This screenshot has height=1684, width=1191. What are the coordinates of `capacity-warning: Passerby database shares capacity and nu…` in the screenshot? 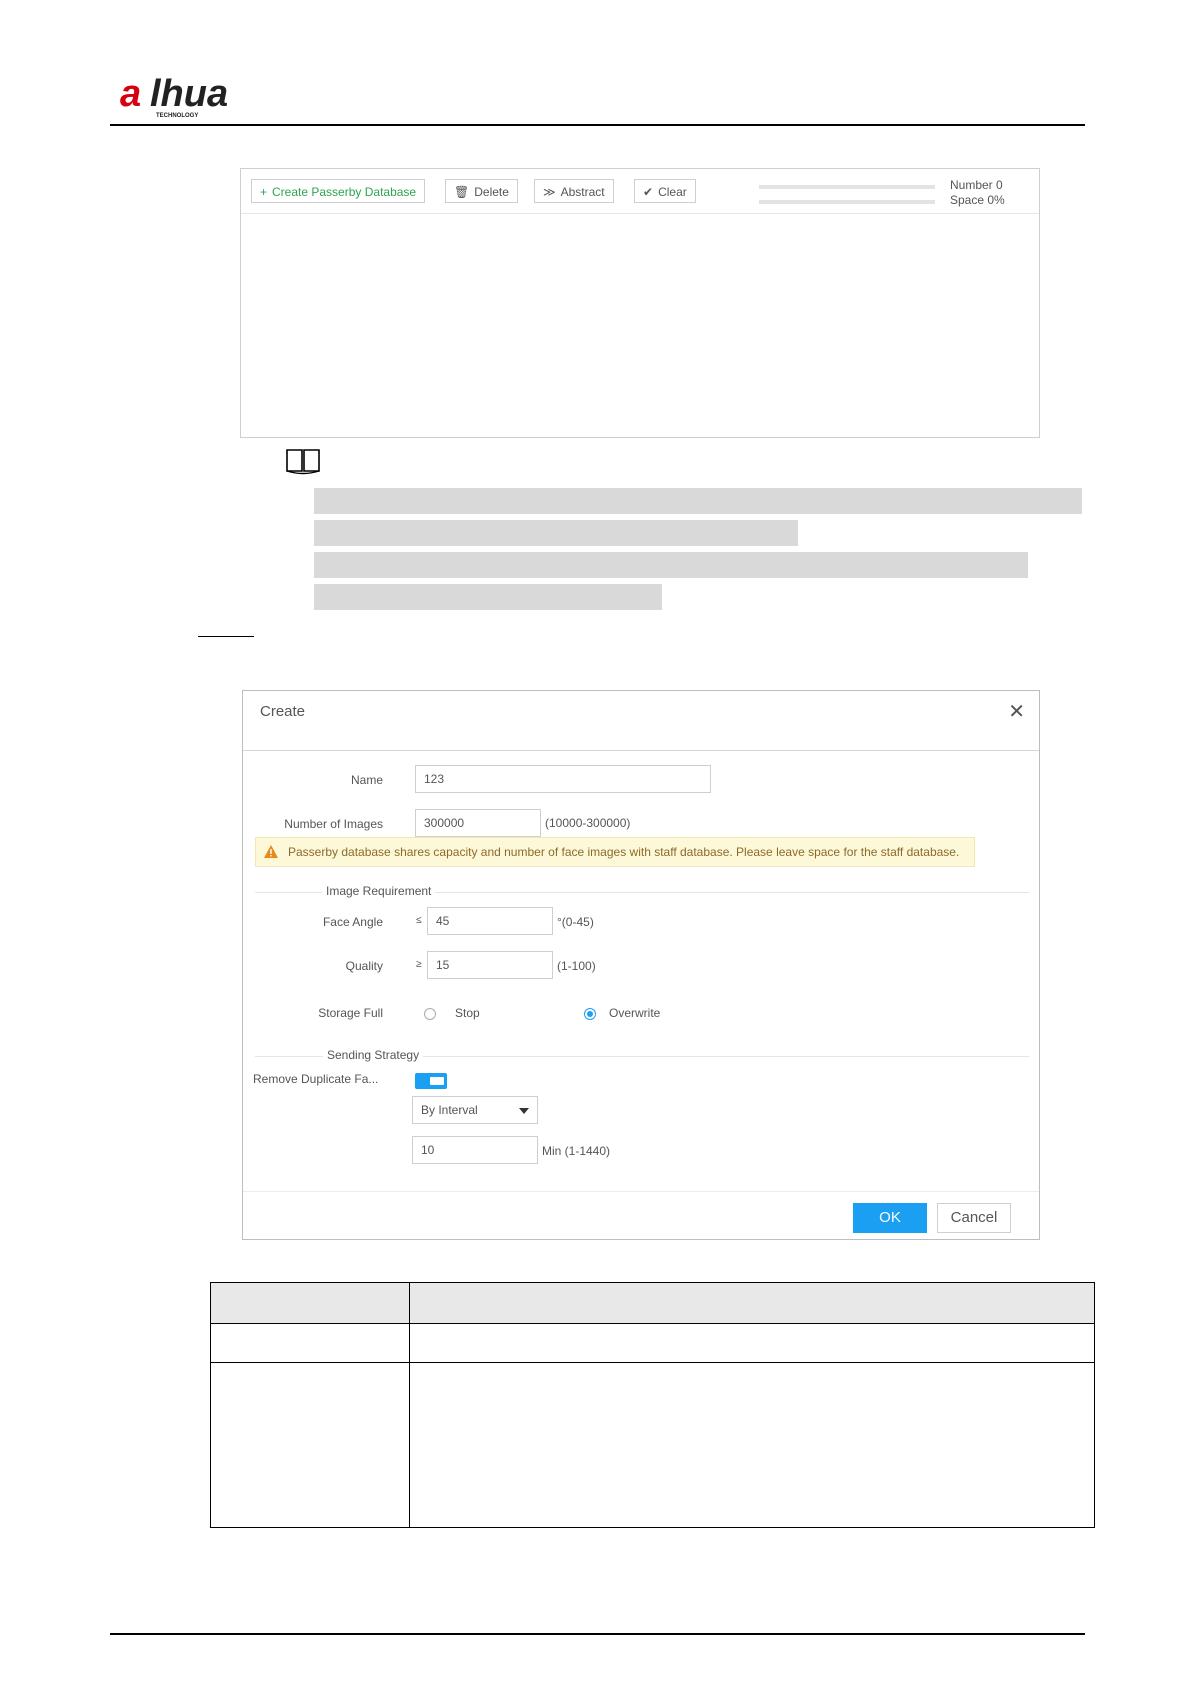 It's located at (615, 852).